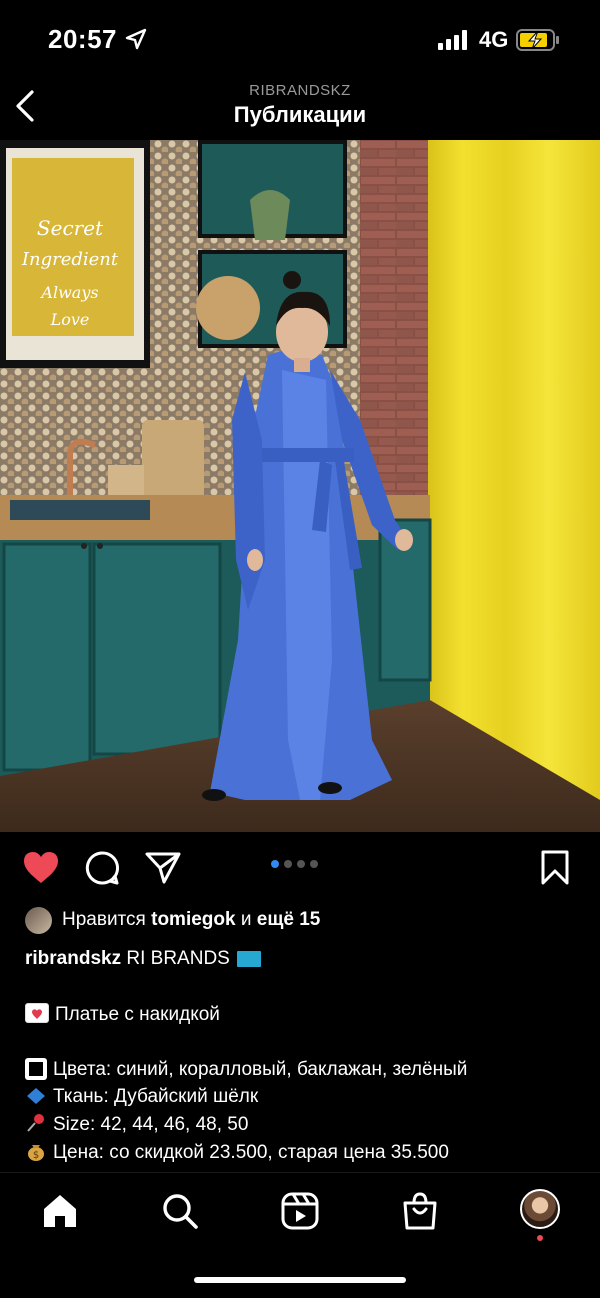 The height and width of the screenshot is (1298, 600). I want to click on blue-diamond-icon, so click(36, 1095).